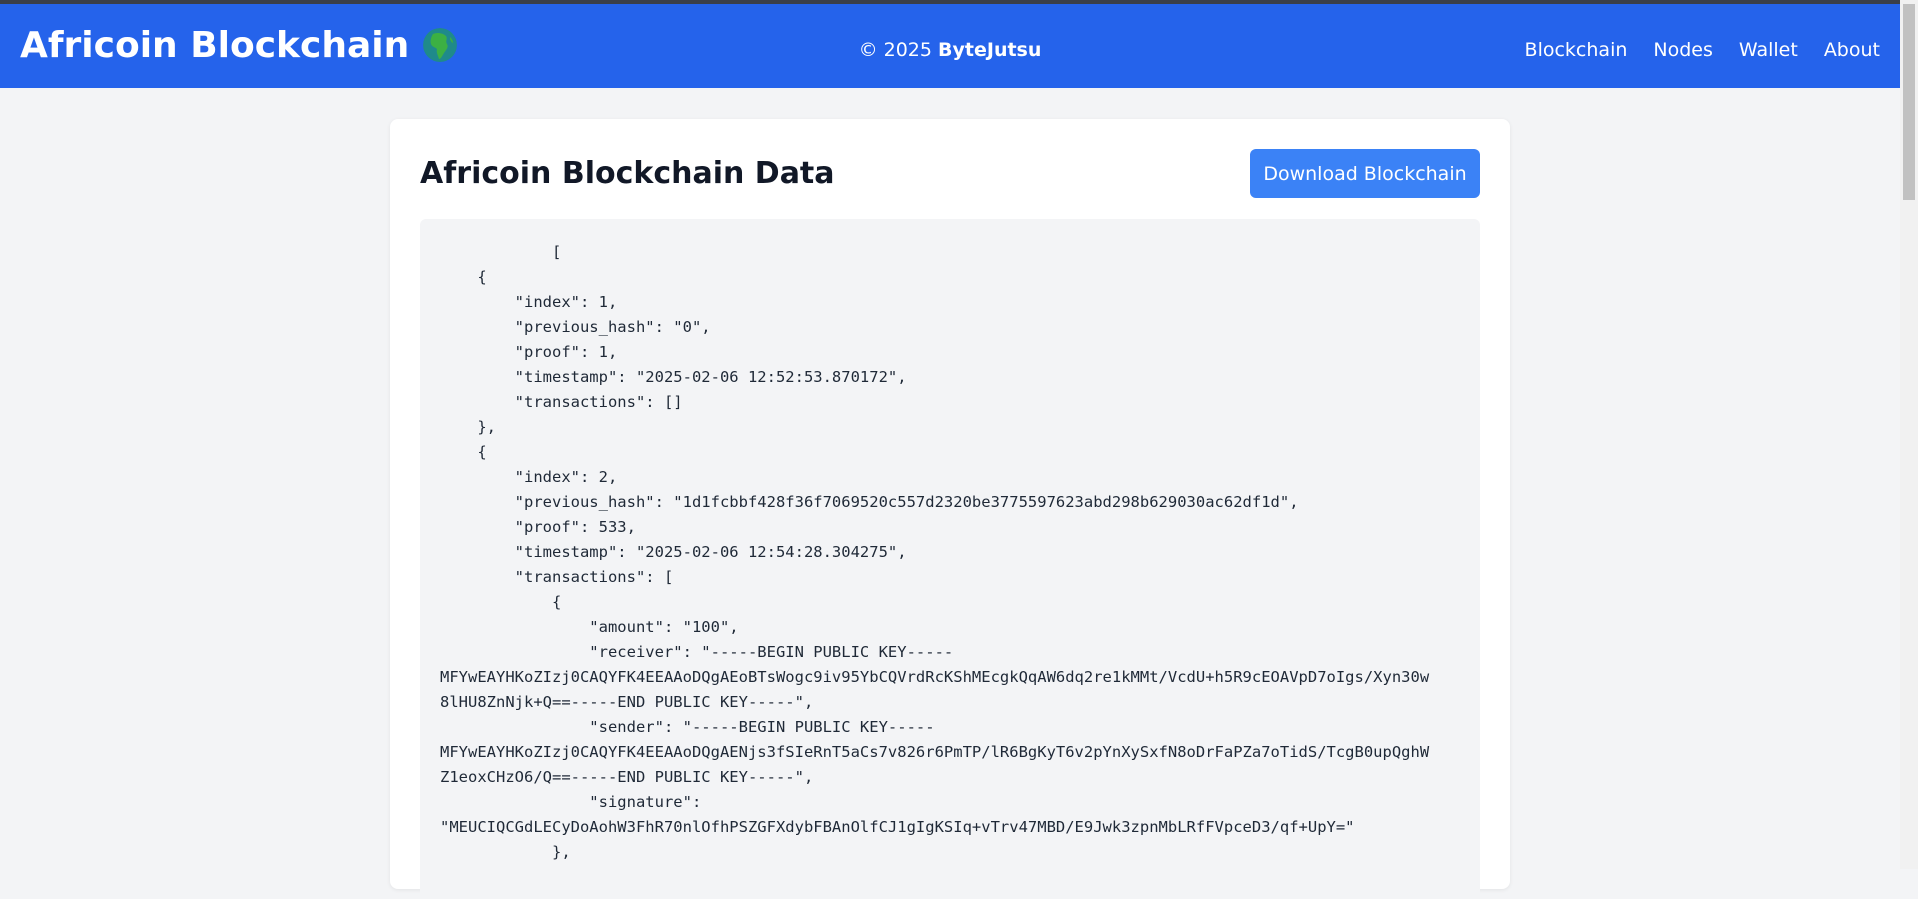 The width and height of the screenshot is (1918, 899). I want to click on copyright-owner: ByteJutsu, so click(990, 50).